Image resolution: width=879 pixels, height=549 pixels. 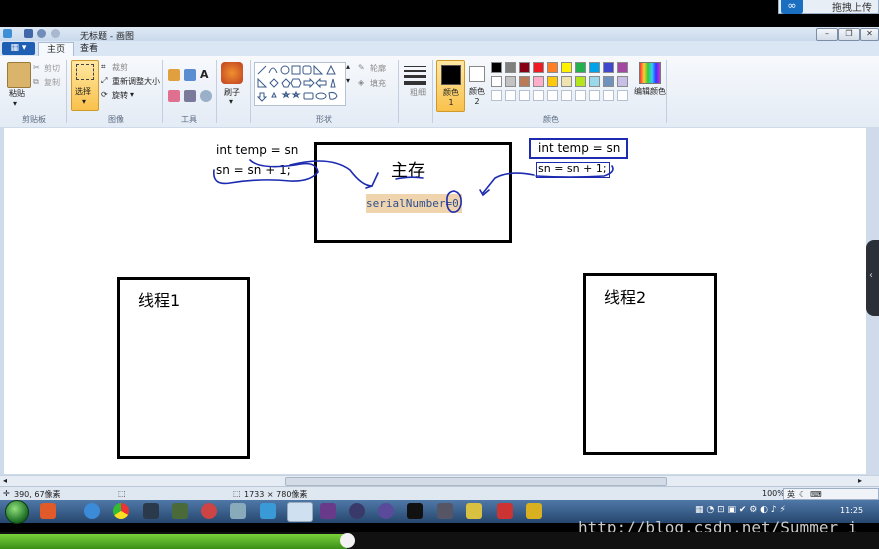 What do you see at coordinates (831, 494) in the screenshot?
I see `language-bar: 英 ☾ ⌨` at bounding box center [831, 494].